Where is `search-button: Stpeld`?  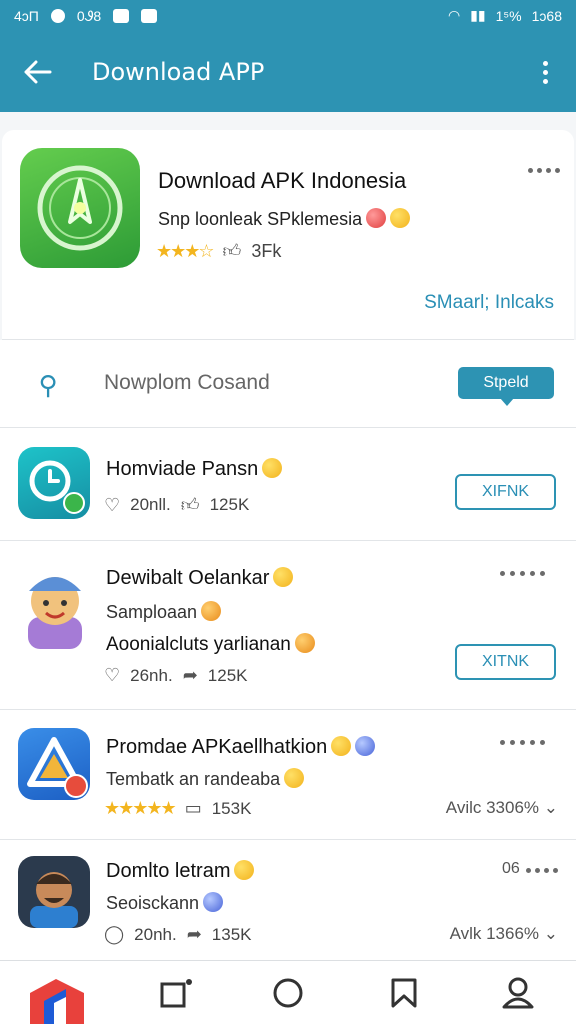
search-button: Stpeld is located at coordinates (506, 386).